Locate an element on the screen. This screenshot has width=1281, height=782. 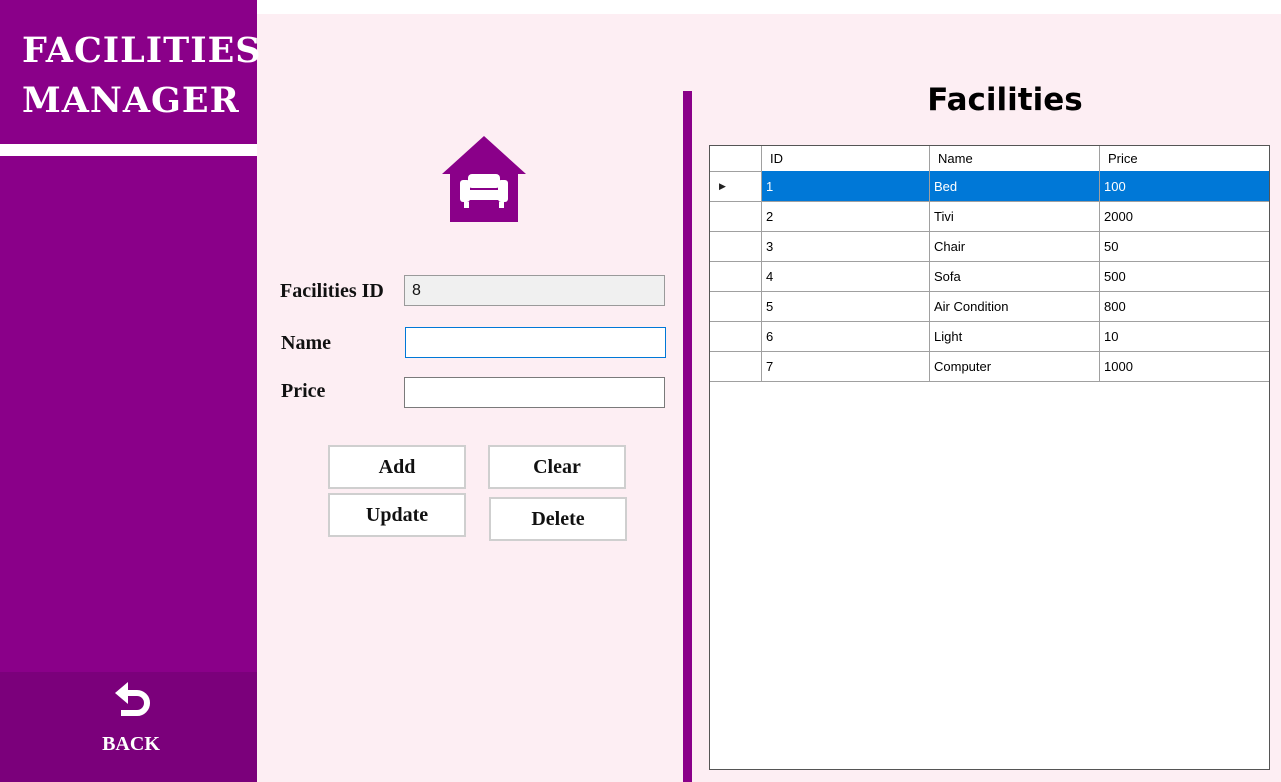
sofa-home-icon is located at coordinates (484, 179).